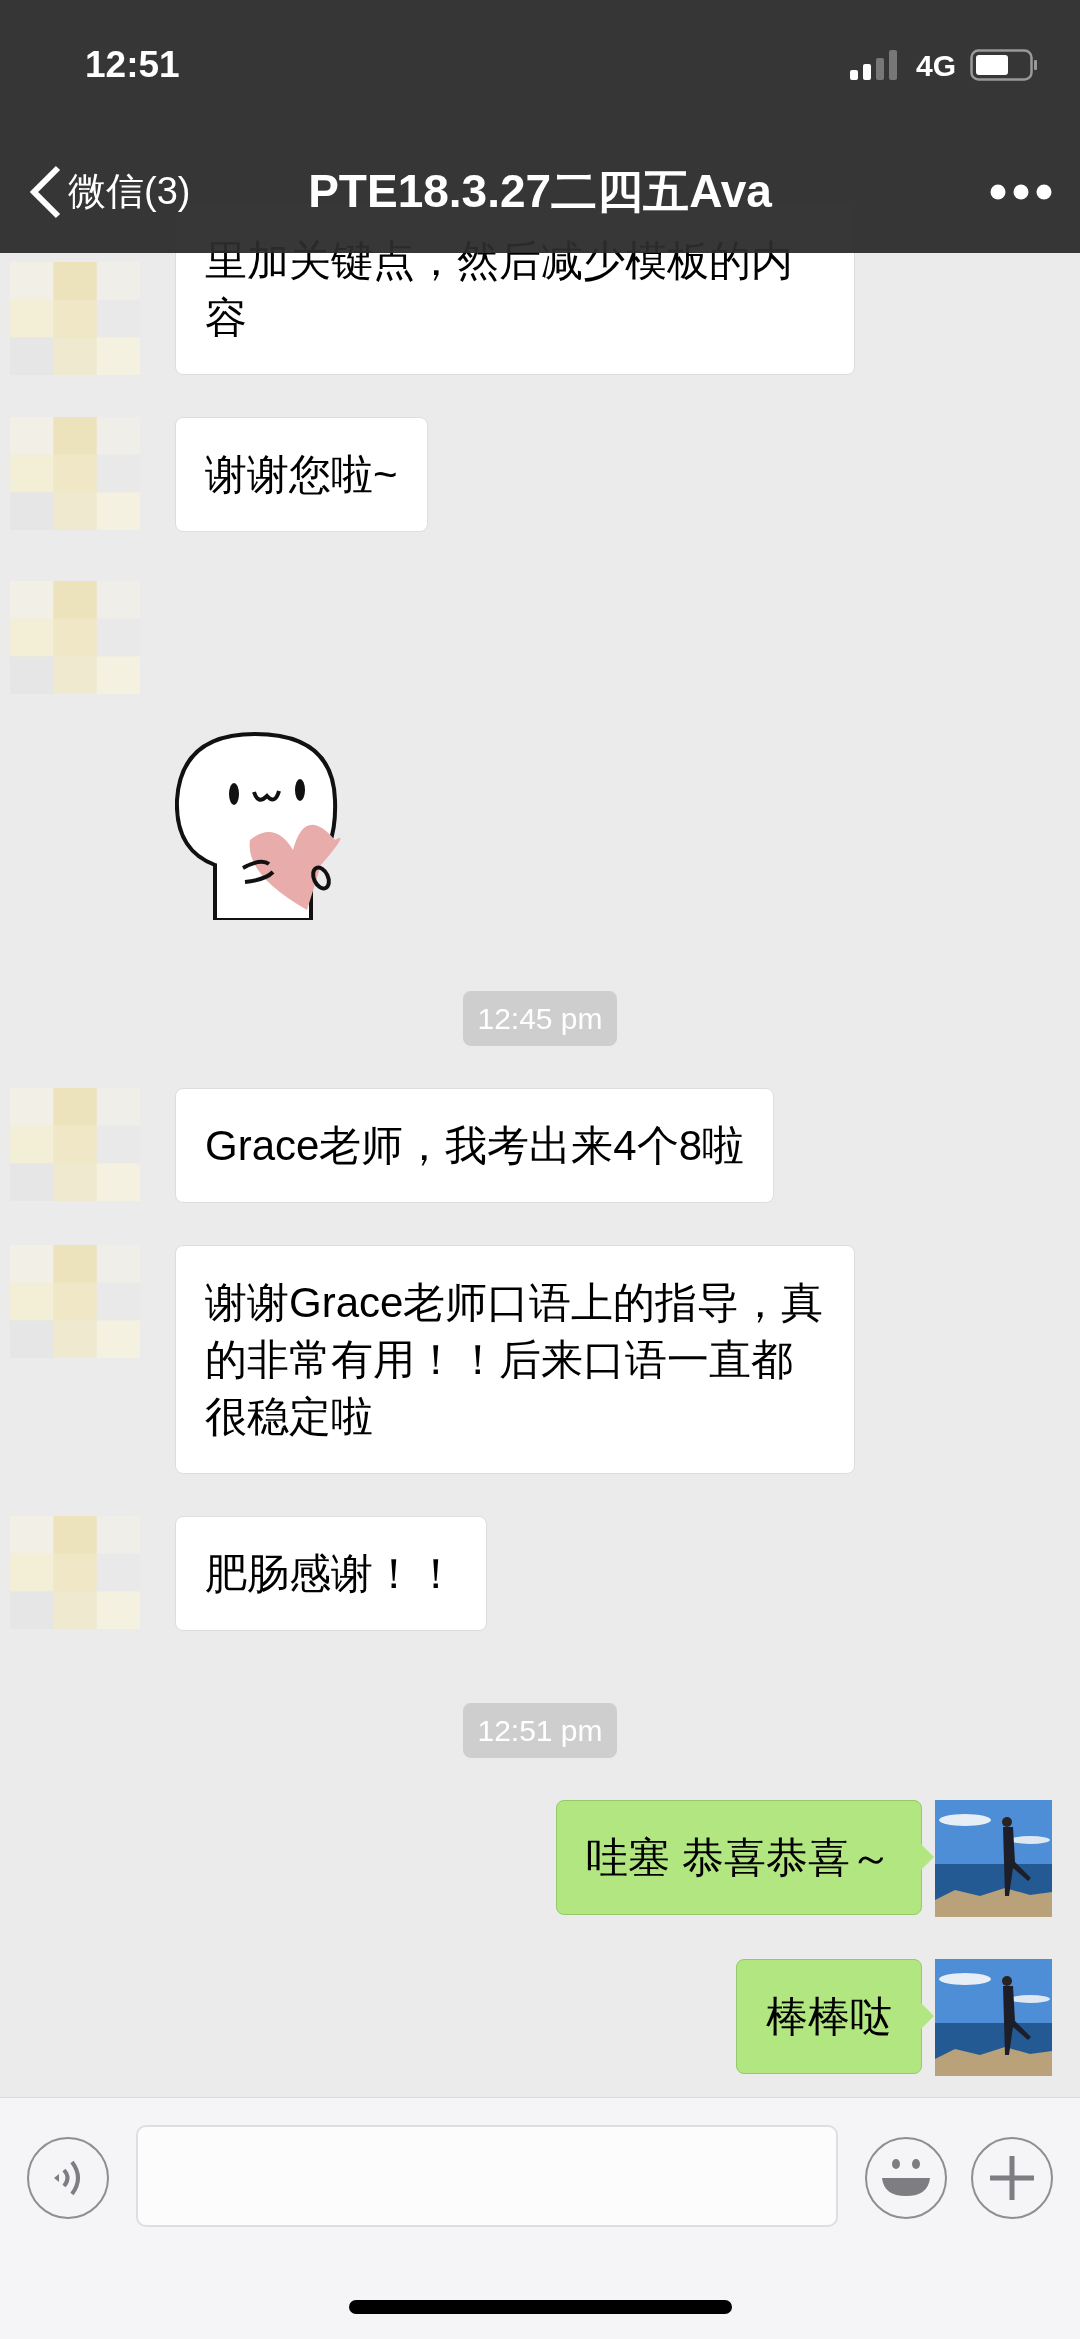 Image resolution: width=1080 pixels, height=2339 pixels. What do you see at coordinates (906, 2178) in the screenshot?
I see `emoji-button` at bounding box center [906, 2178].